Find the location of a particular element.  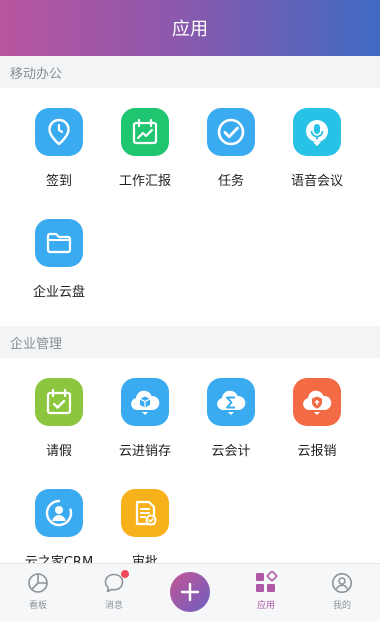

app-cloud-inventory: 云进销存 is located at coordinates (145, 418).